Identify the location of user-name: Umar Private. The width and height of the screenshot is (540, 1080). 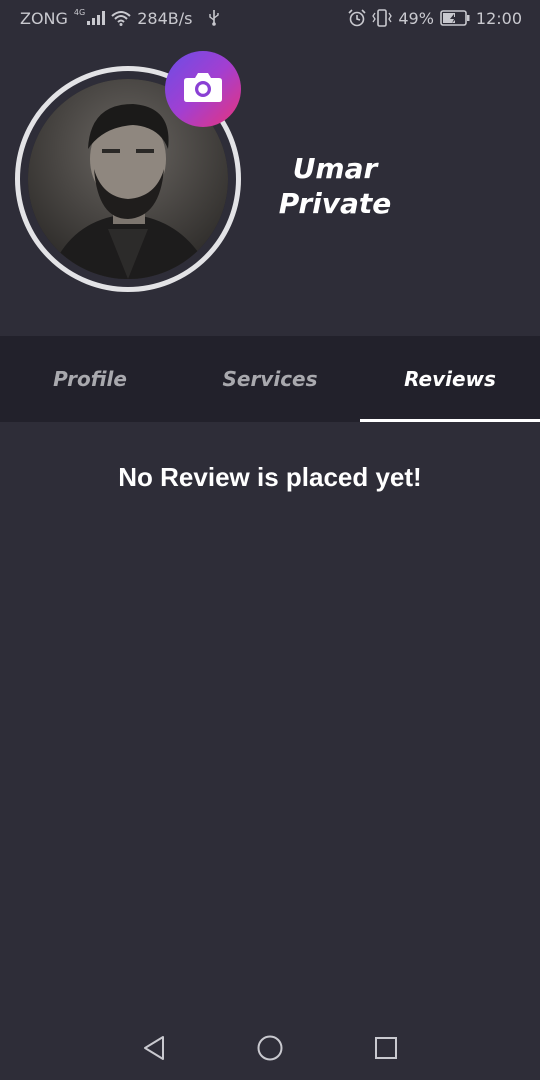
(335, 186).